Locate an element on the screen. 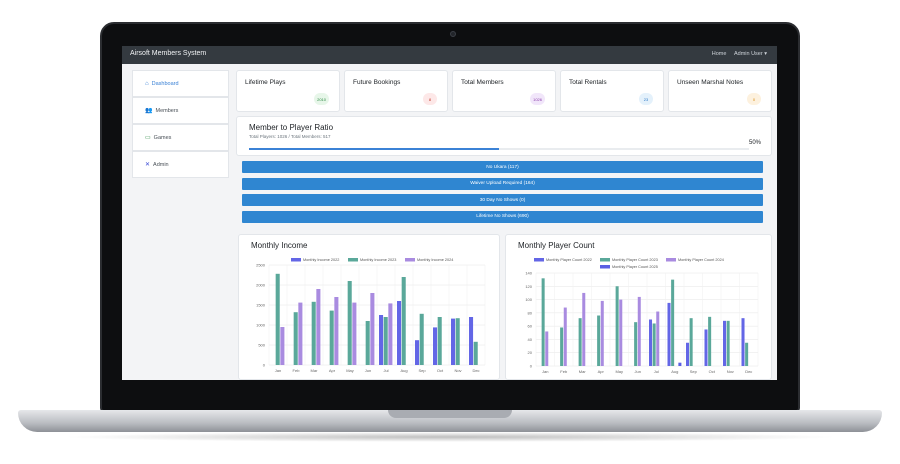 This screenshot has width=900, height=464. stat-badge: 1026 is located at coordinates (537, 99).